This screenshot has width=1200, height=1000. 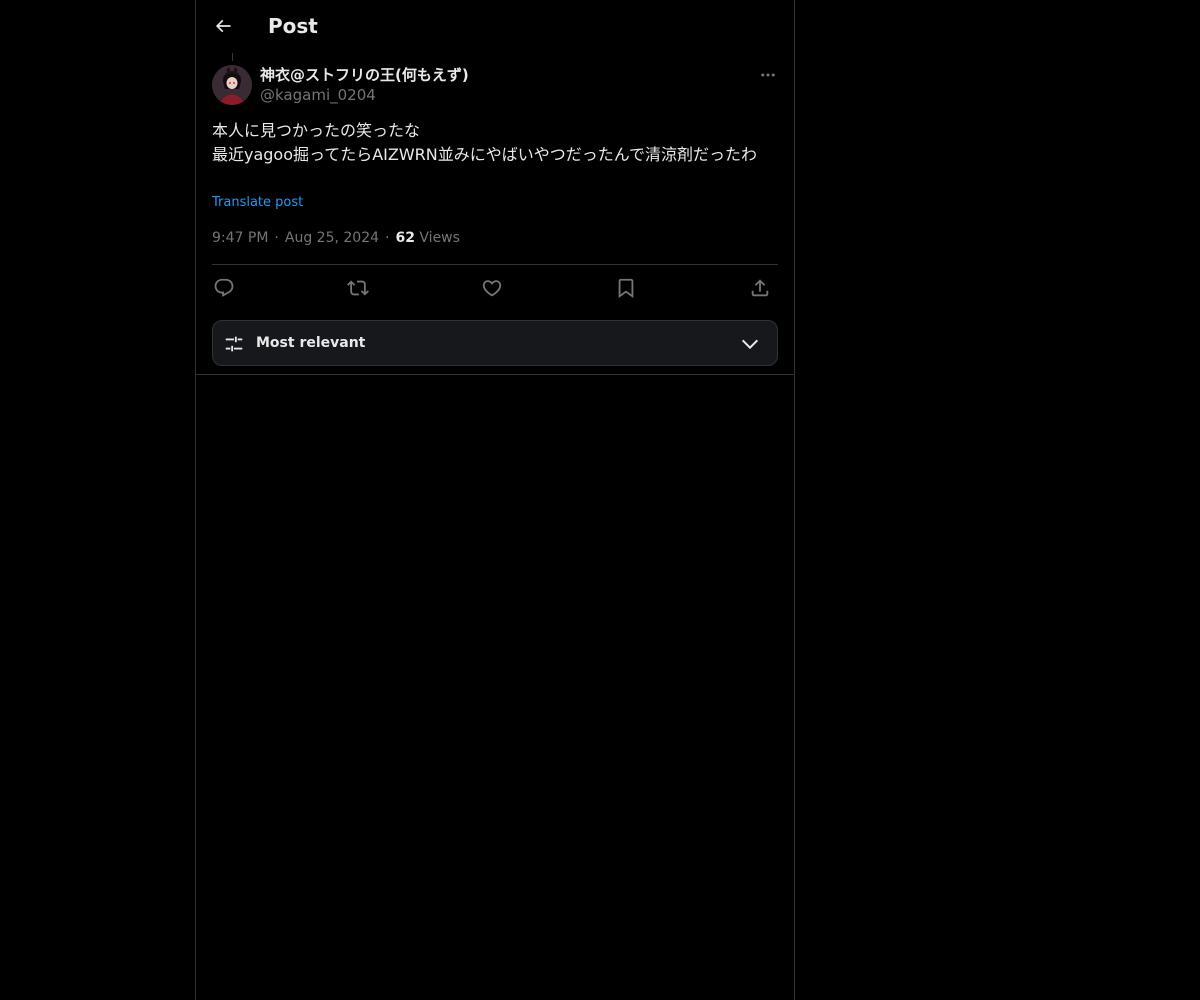 What do you see at coordinates (234, 344) in the screenshot?
I see `sliders-icon` at bounding box center [234, 344].